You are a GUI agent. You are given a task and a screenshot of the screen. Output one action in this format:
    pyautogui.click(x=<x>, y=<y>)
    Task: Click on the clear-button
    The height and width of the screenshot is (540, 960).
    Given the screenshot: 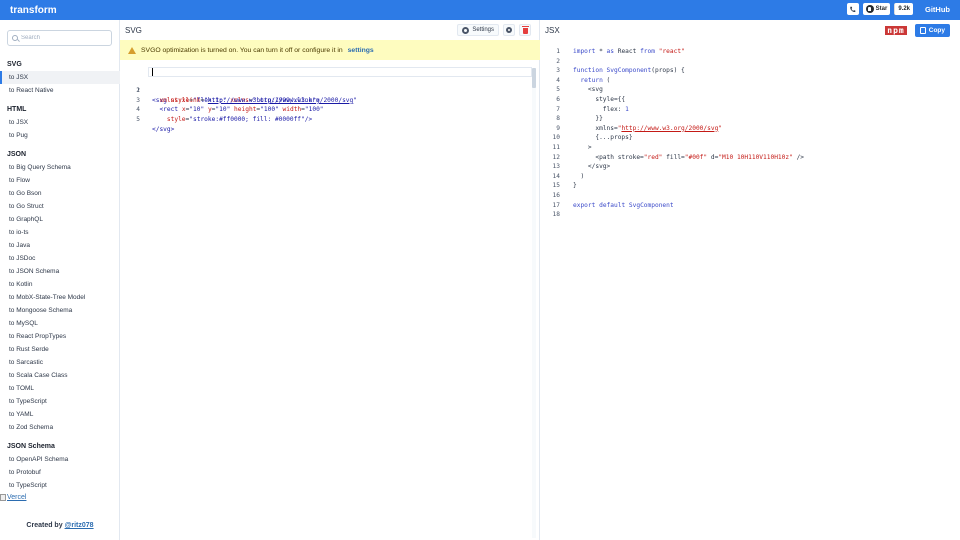 What is the action you would take?
    pyautogui.click(x=525, y=30)
    